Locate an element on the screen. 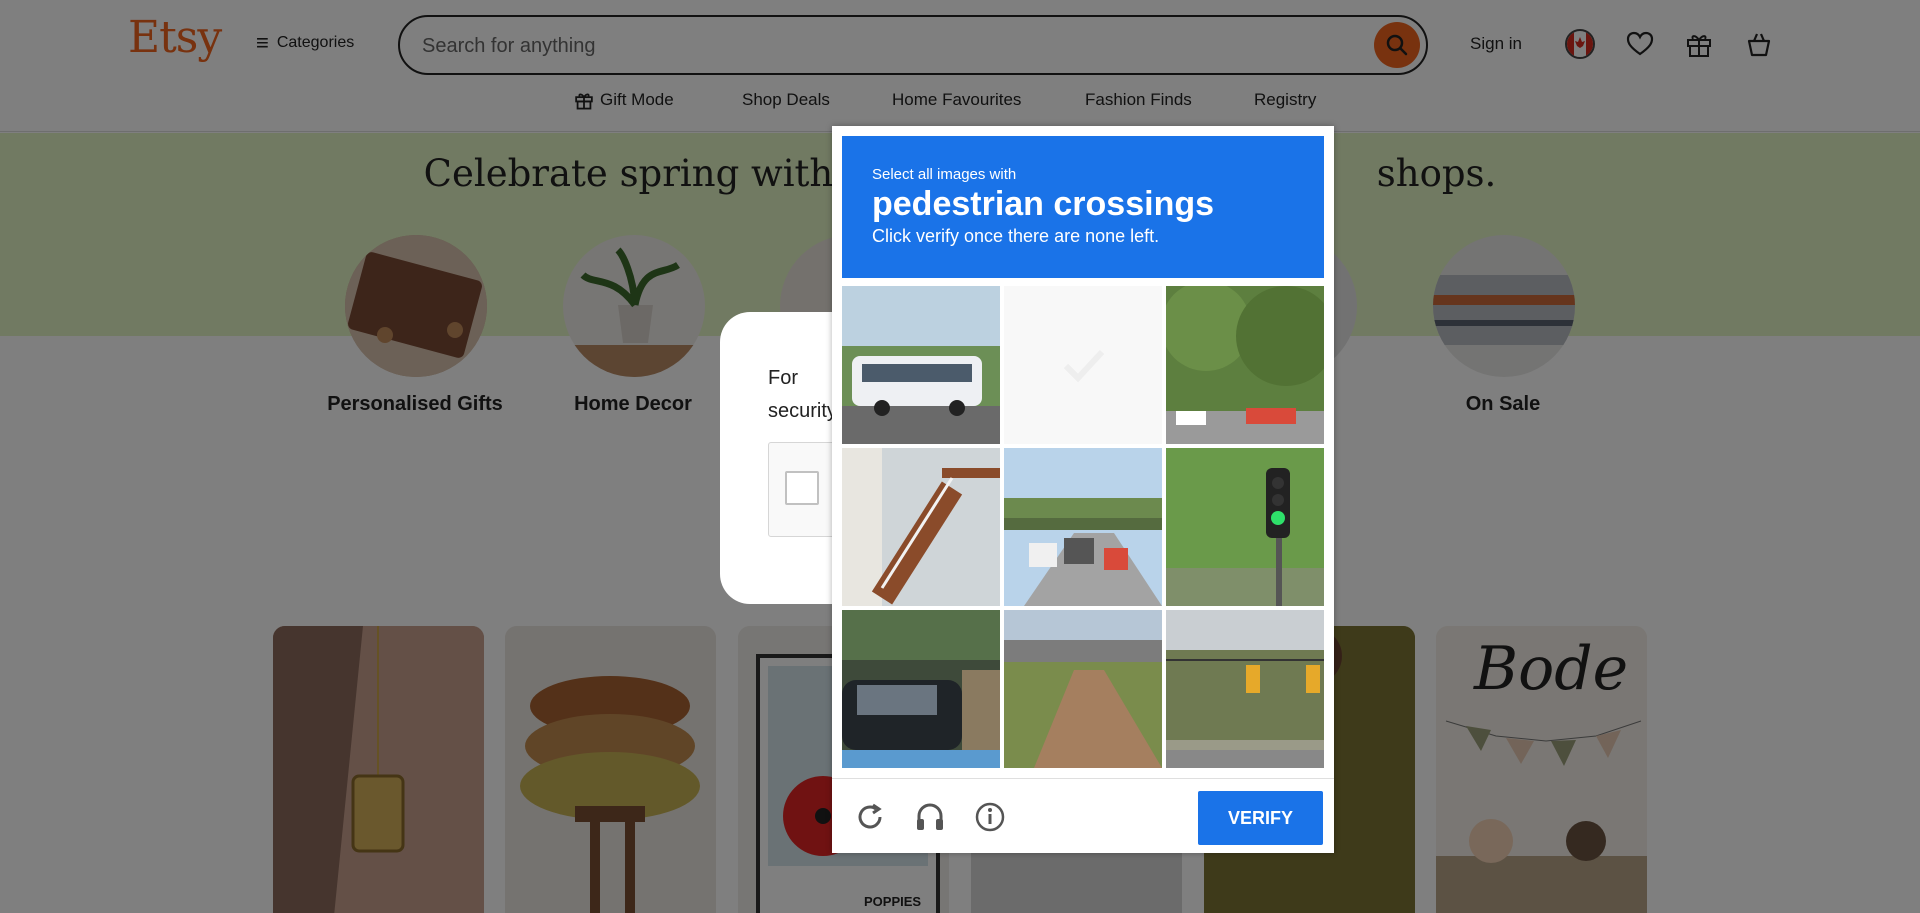  captcha-target: pedestrian crossings is located at coordinates (1043, 204).